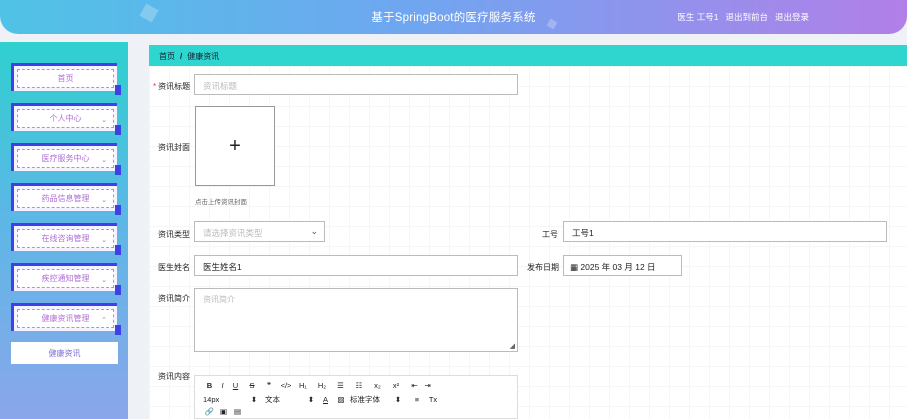 This screenshot has width=907, height=419. I want to click on background-color-icon: ▨, so click(341, 399).